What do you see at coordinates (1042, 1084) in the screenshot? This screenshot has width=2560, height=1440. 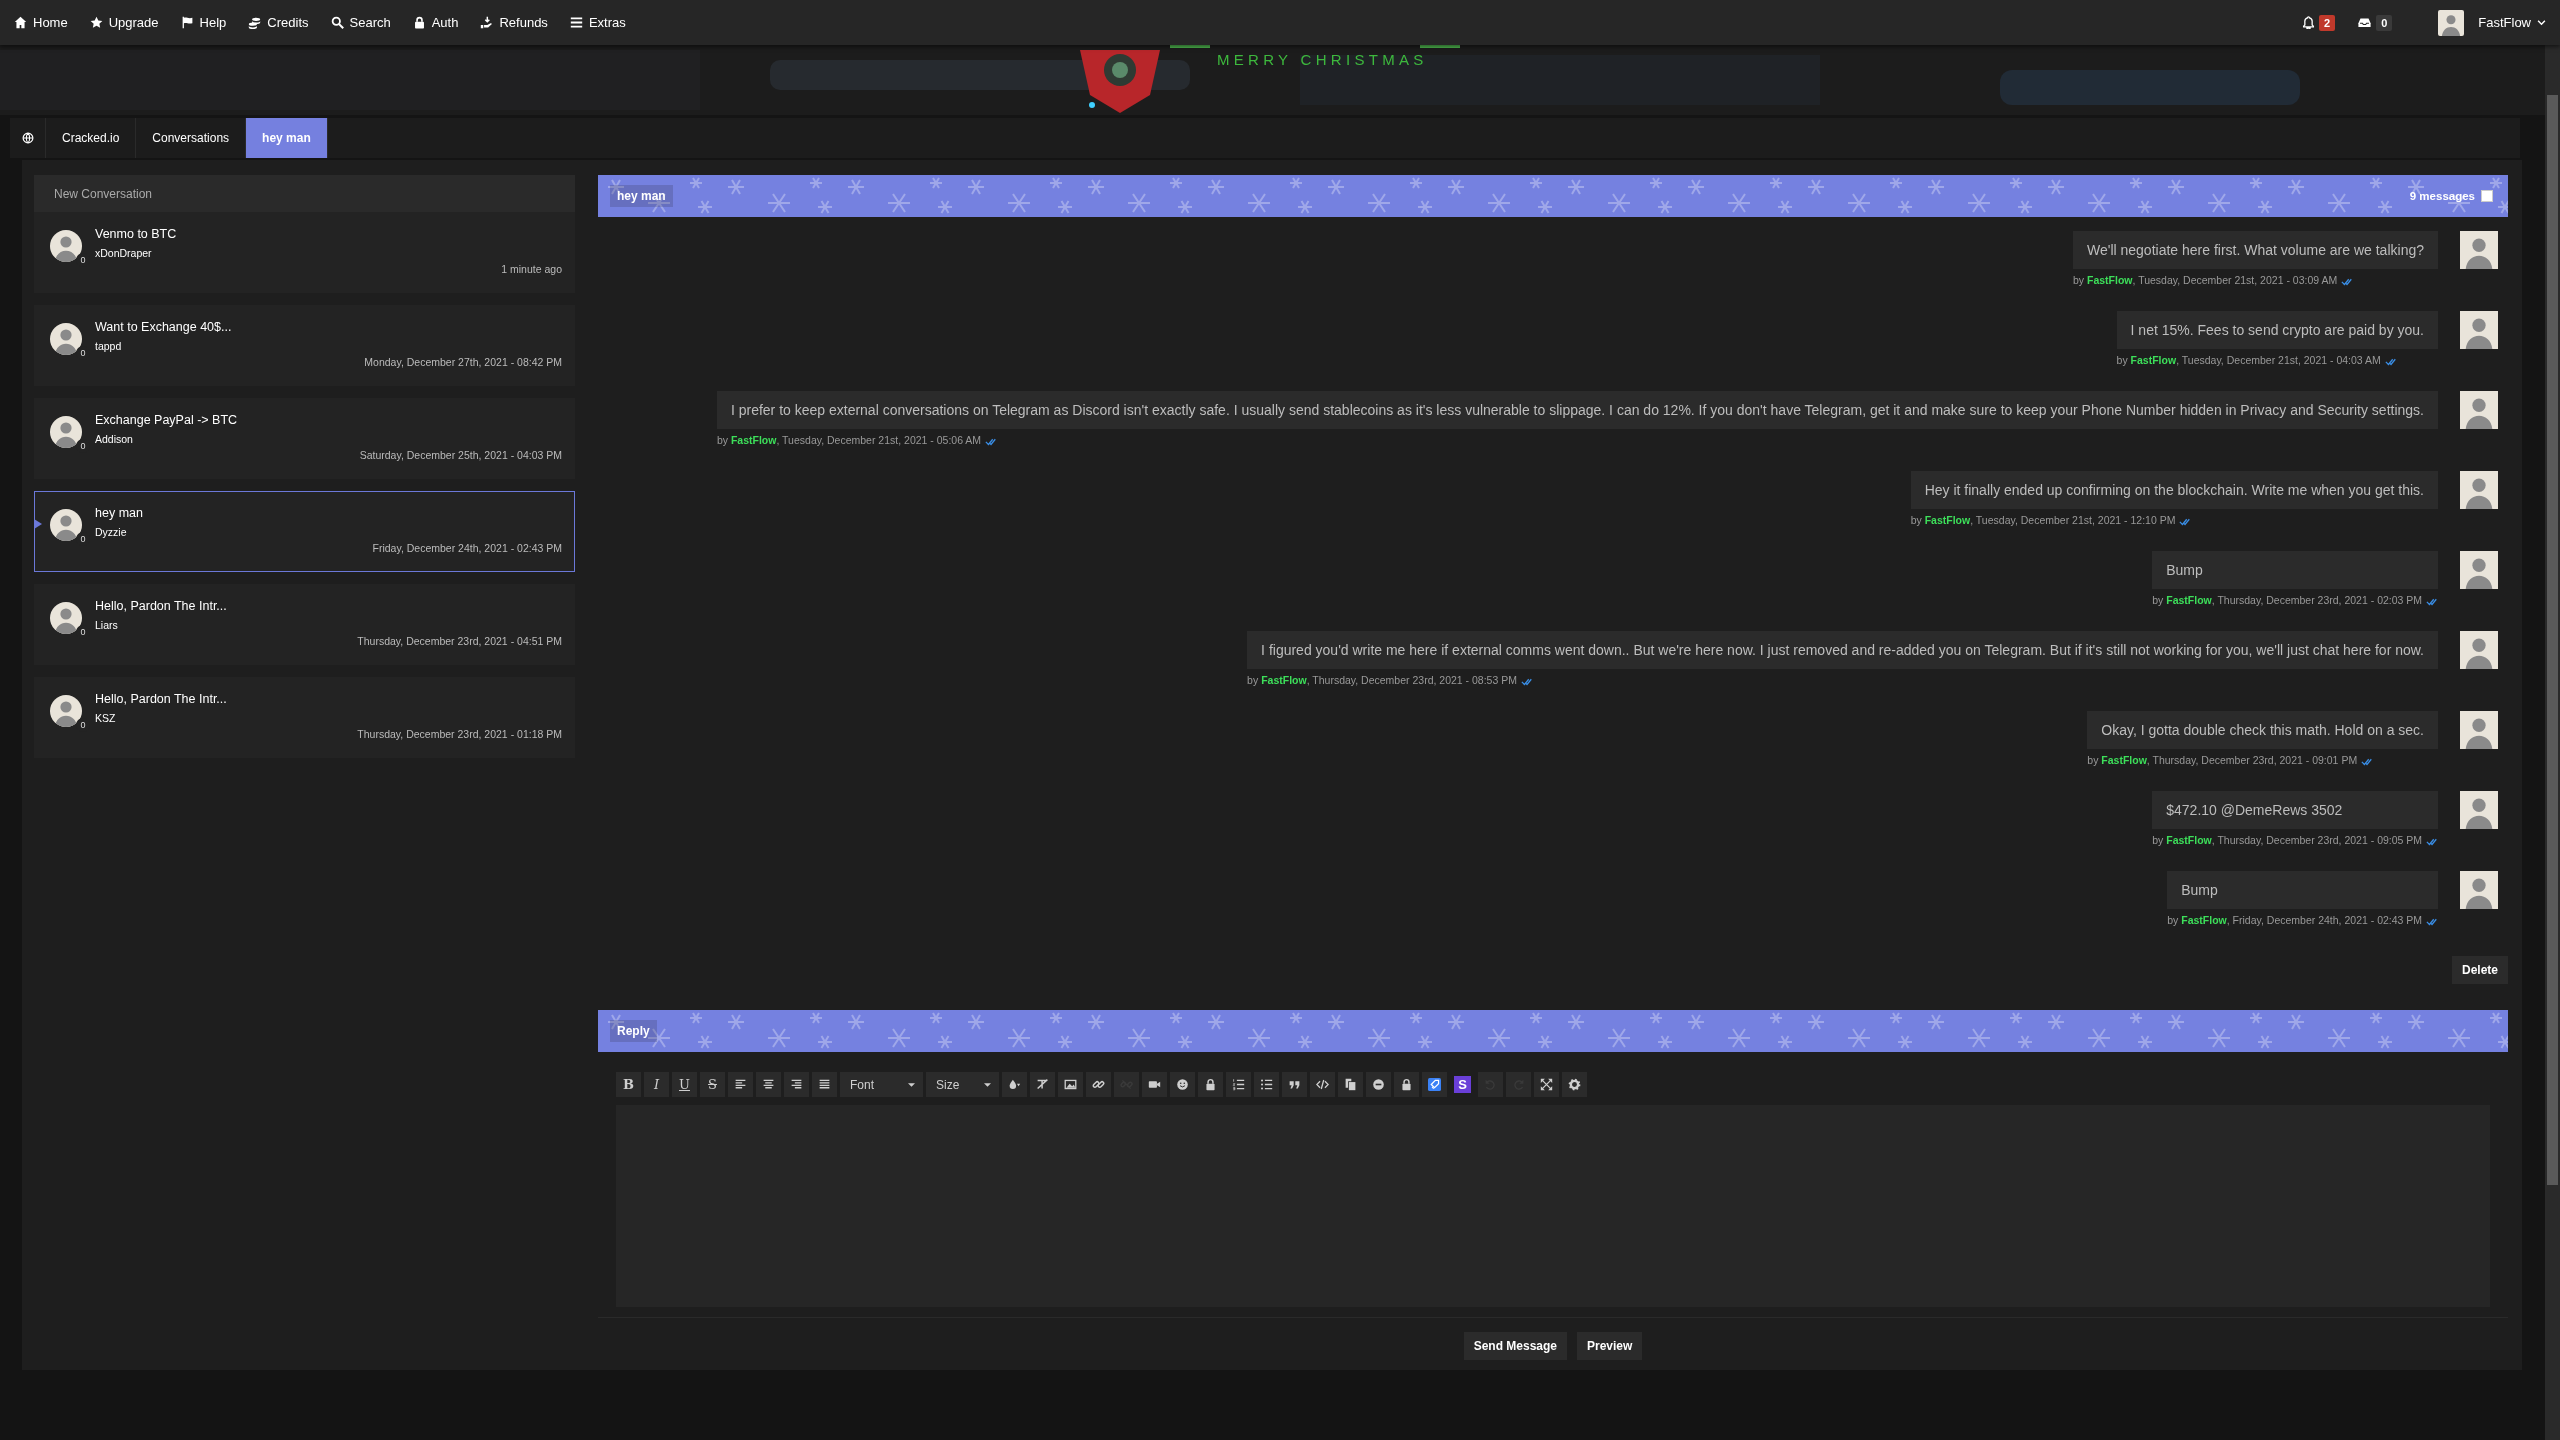 I see `clear-format-icon` at bounding box center [1042, 1084].